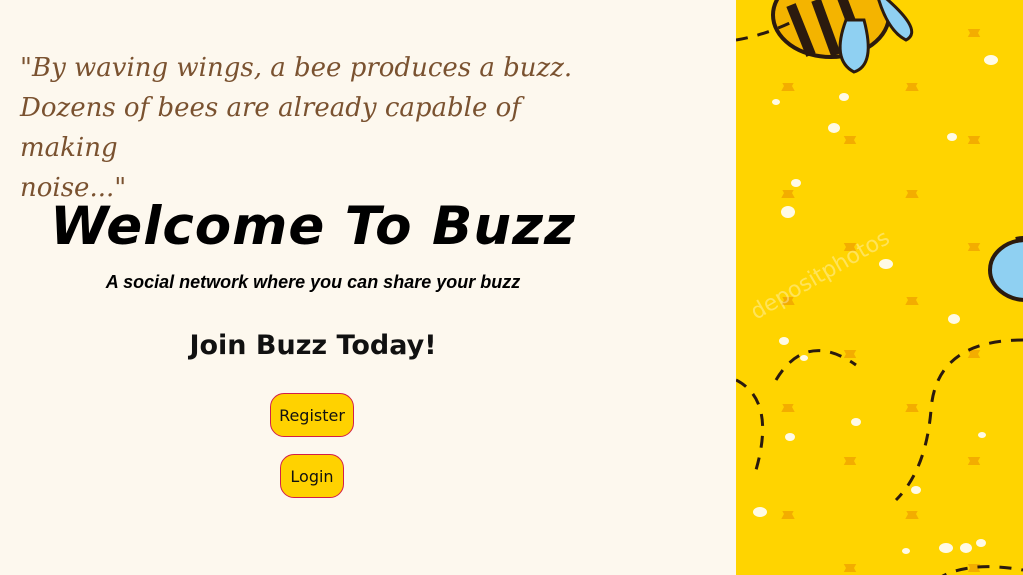  Describe the element at coordinates (313, 226) in the screenshot. I see `welcome-title: Welcome To Buzz` at that location.